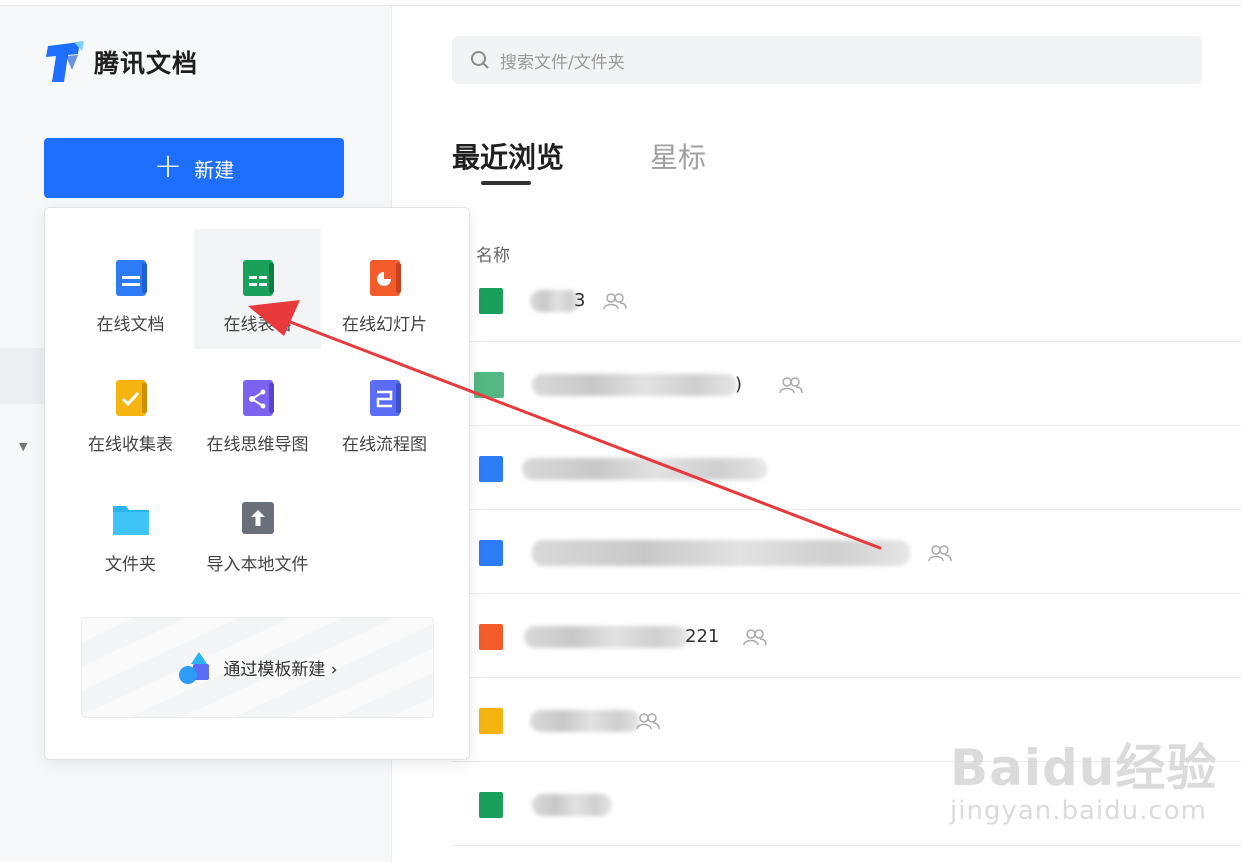  I want to click on menu-item-online-mindmap: 在线思维导图, so click(257, 409).